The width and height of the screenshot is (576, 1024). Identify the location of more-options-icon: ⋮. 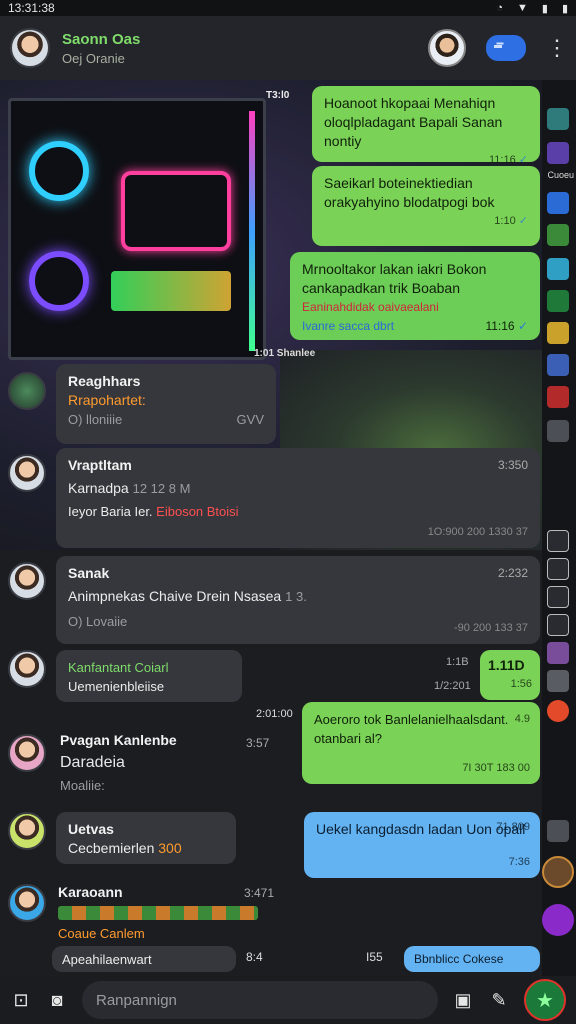
(557, 48).